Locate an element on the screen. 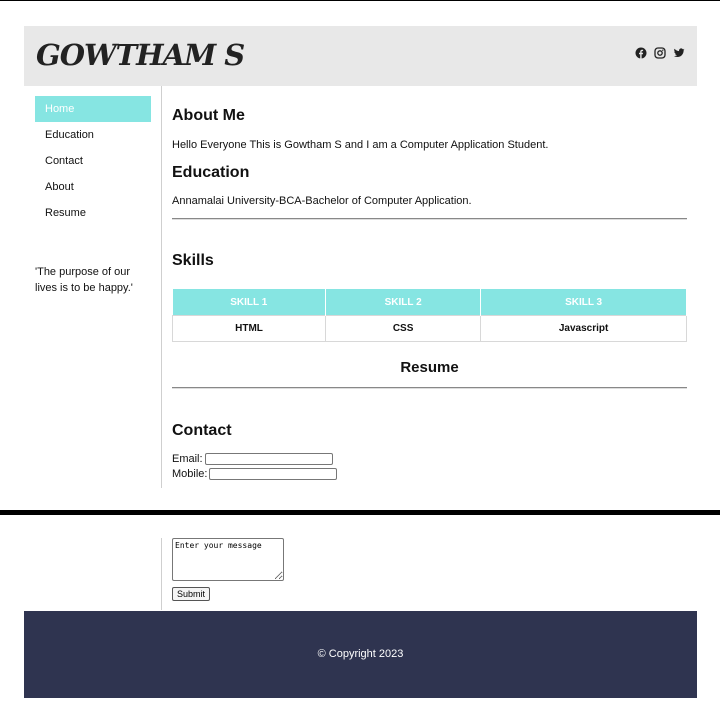  mobile-field is located at coordinates (273, 474).